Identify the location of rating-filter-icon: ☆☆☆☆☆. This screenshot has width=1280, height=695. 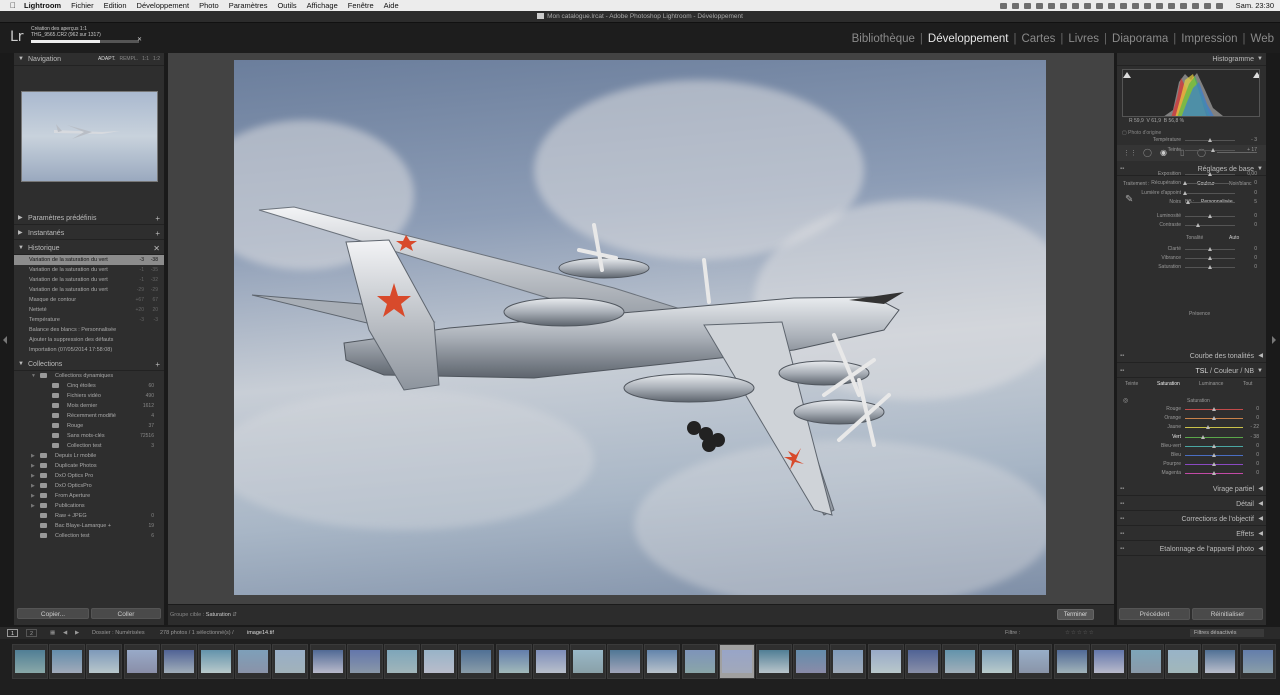
(1080, 633).